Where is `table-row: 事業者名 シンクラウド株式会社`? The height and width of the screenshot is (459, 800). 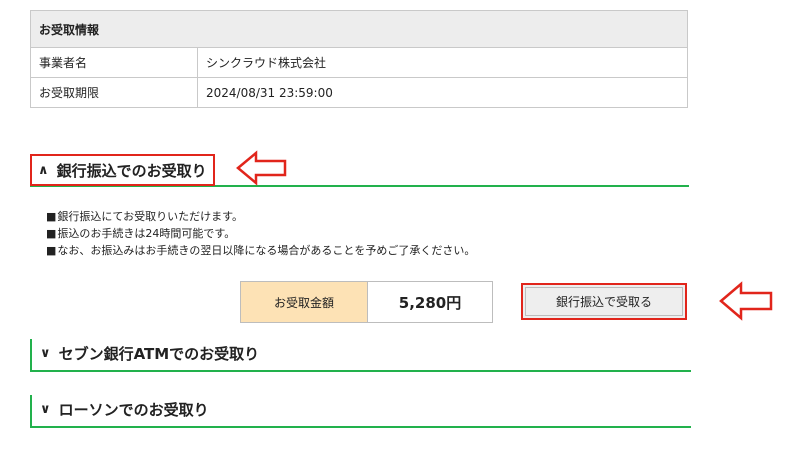
table-row: 事業者名 シンクラウド株式会社 is located at coordinates (359, 62).